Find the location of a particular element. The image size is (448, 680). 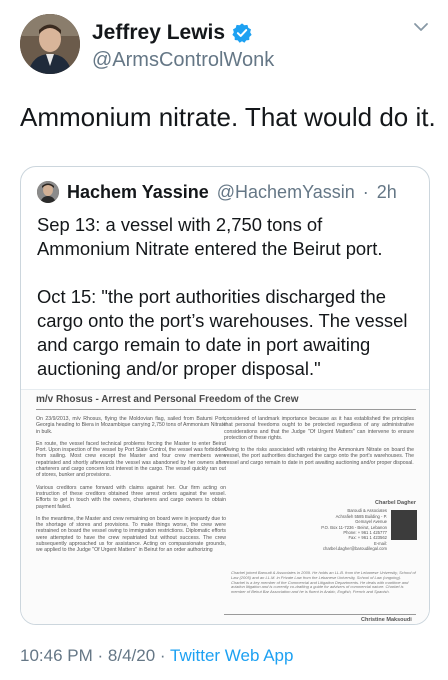

quoted-tweet-age: 2h is located at coordinates (386, 191).